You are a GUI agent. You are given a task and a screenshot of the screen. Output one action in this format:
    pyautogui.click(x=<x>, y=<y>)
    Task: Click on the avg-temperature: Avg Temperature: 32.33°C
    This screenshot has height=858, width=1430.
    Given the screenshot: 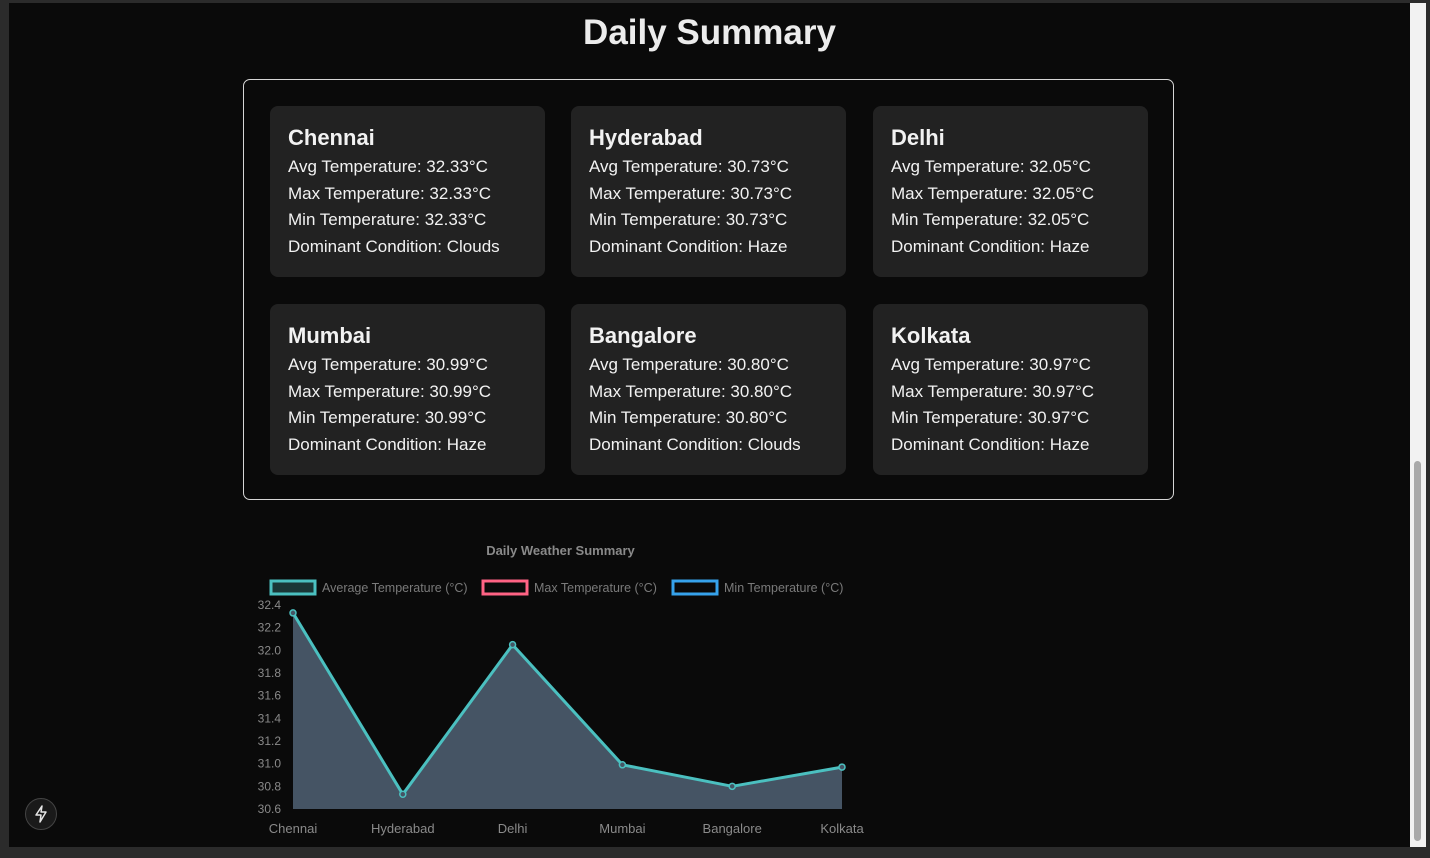 What is the action you would take?
    pyautogui.click(x=388, y=166)
    